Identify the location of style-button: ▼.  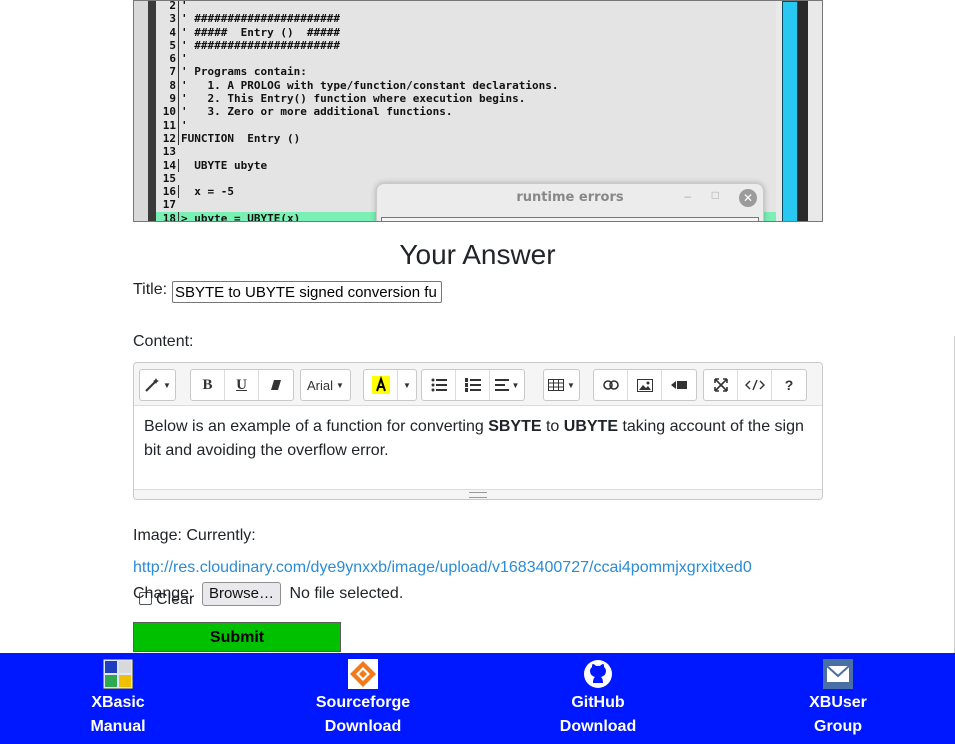
(157, 385).